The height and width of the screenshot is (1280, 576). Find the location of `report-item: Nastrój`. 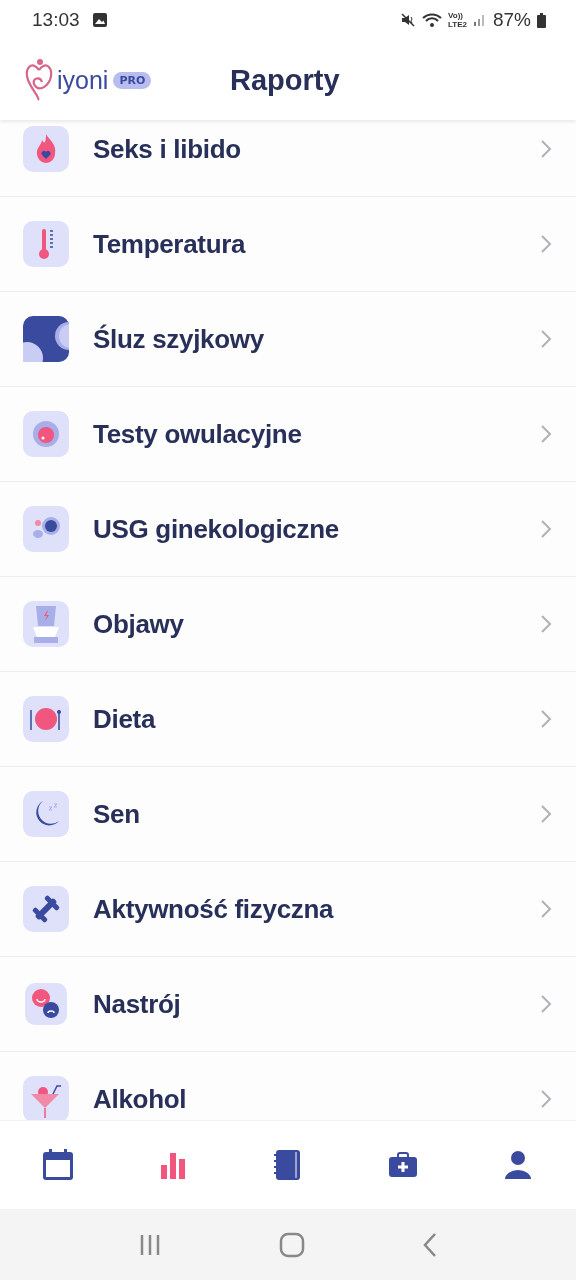

report-item: Nastrój is located at coordinates (288, 1004).